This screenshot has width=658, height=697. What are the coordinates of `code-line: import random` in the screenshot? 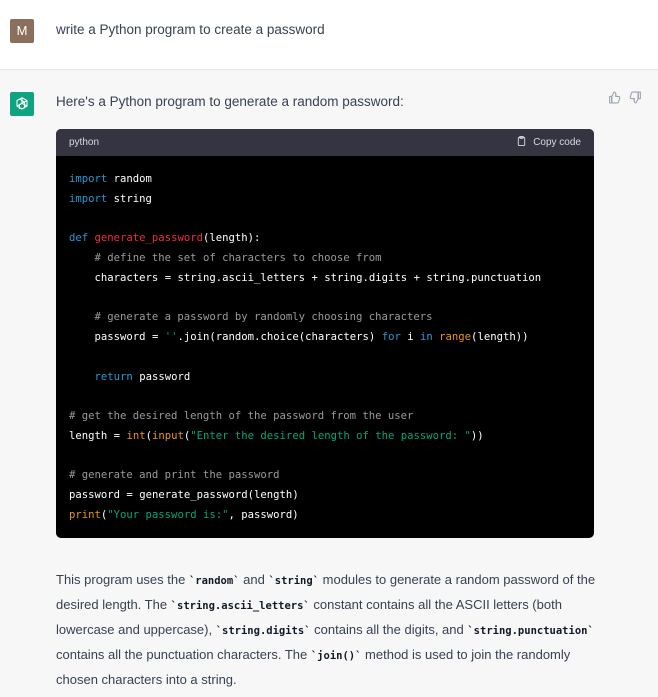 It's located at (110, 179).